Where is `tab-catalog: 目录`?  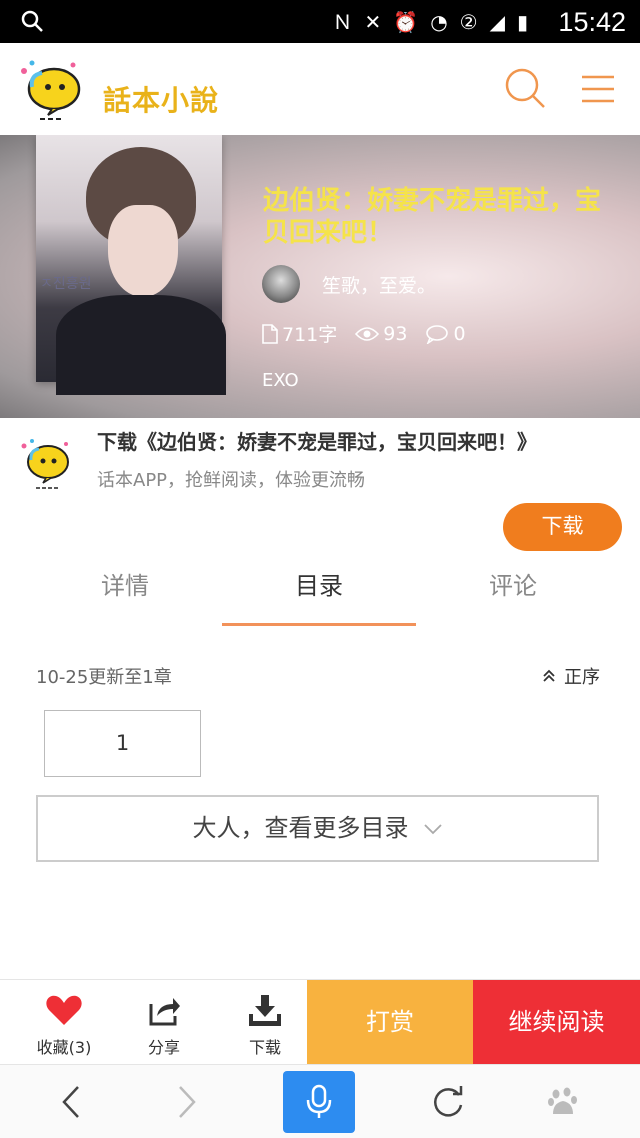 tab-catalog: 目录 is located at coordinates (319, 594).